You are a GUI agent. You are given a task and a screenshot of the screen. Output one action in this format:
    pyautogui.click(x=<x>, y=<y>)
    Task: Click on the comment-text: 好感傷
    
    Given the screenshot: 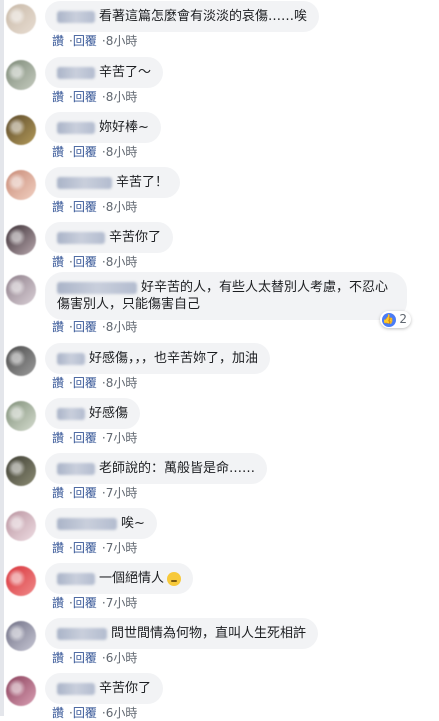 What is the action you would take?
    pyautogui.click(x=109, y=413)
    